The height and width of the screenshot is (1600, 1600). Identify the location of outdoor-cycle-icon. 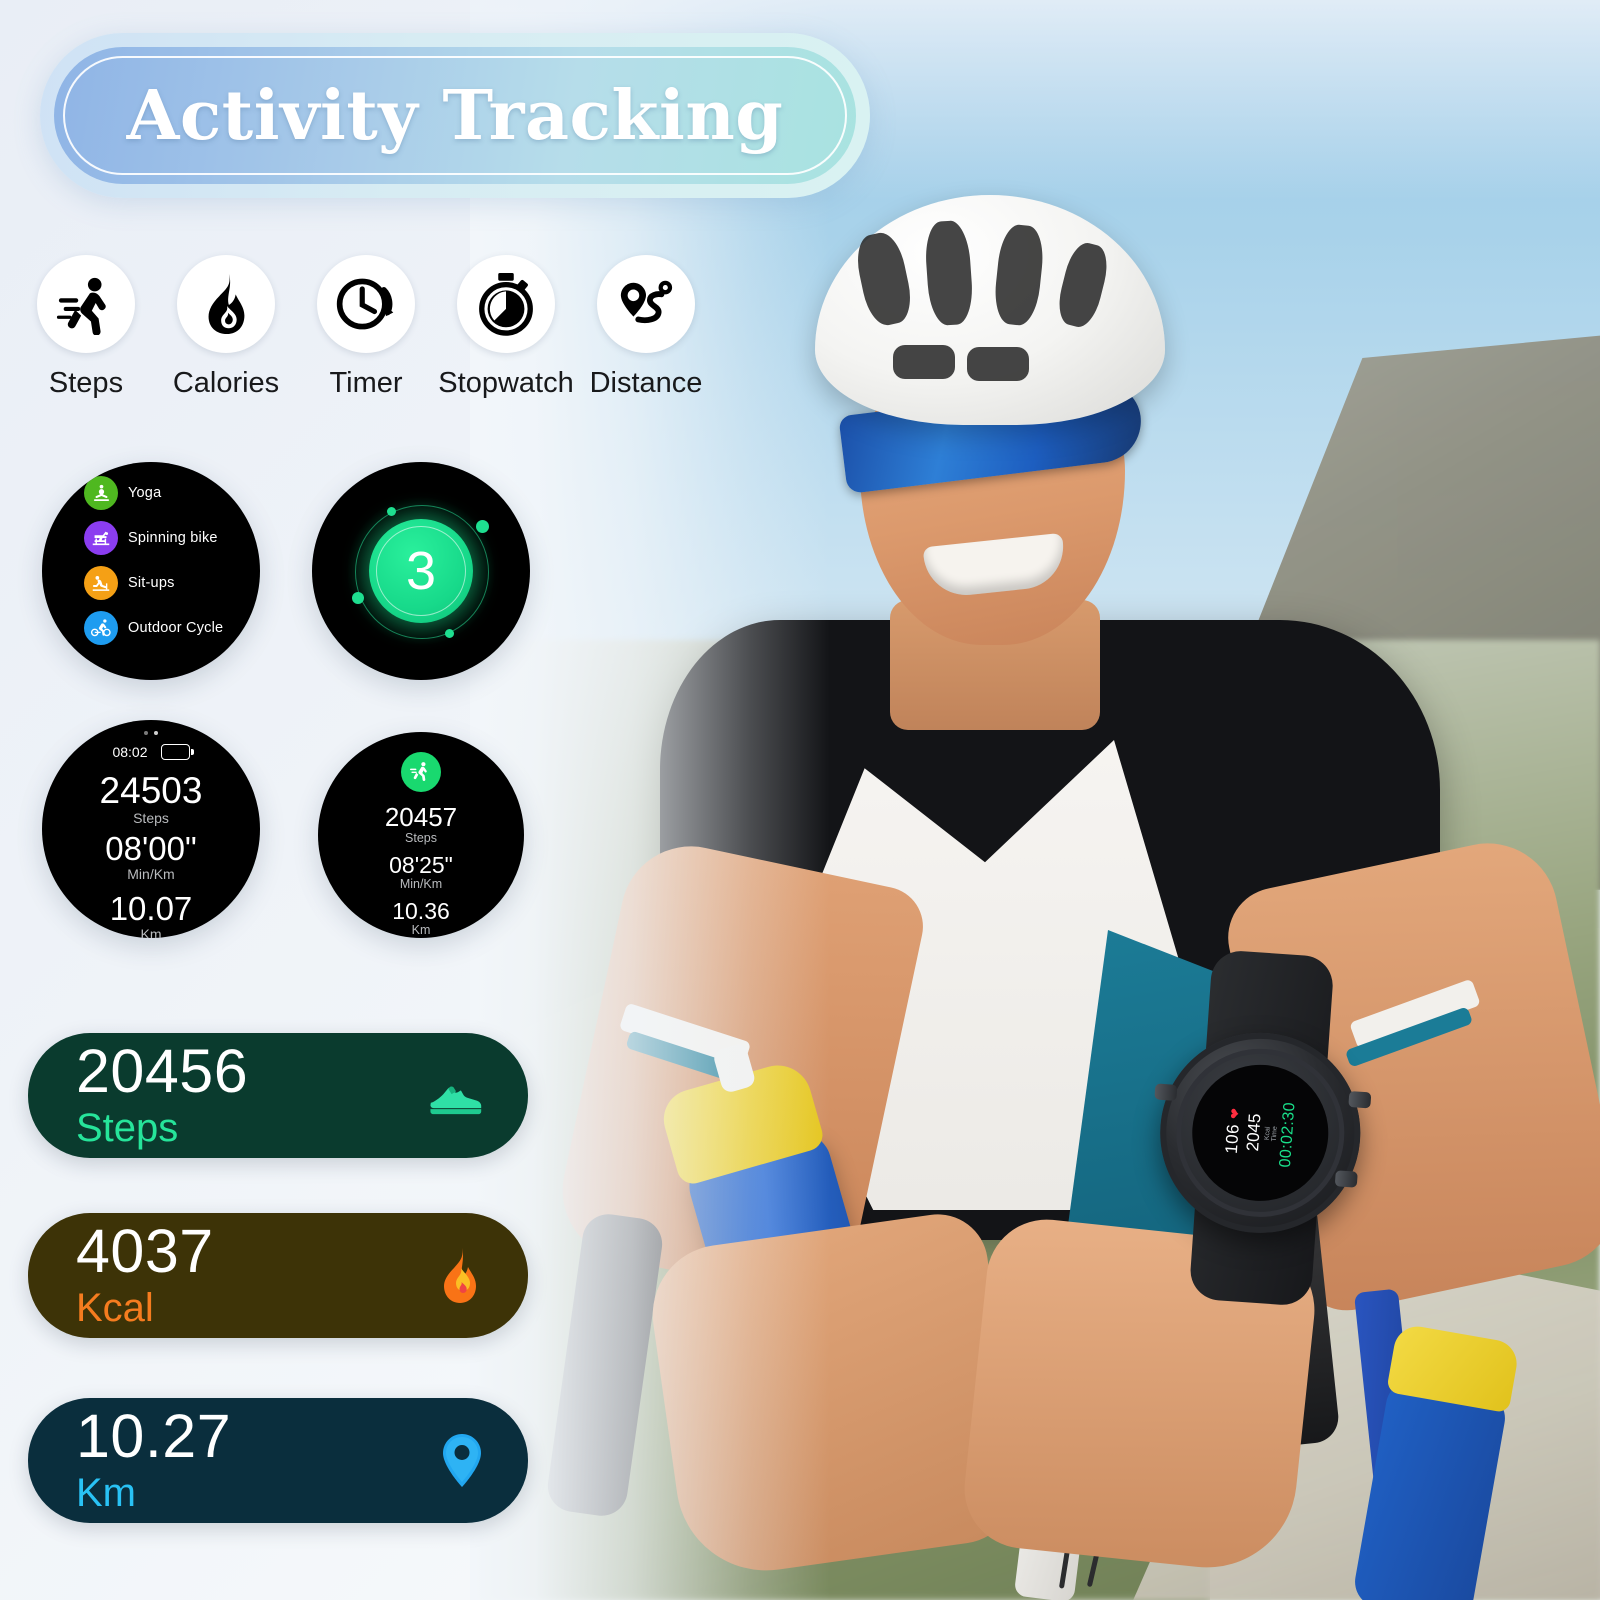
(101, 628).